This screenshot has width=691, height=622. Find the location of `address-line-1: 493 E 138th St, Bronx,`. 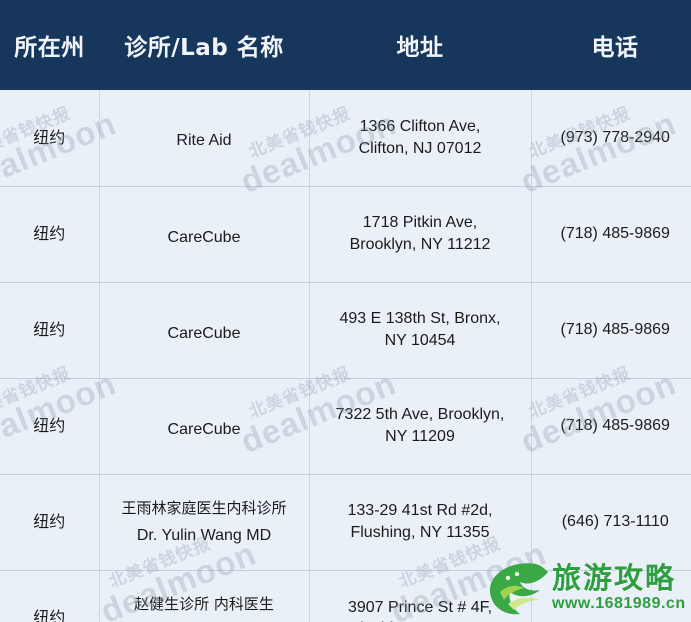

address-line-1: 493 E 138th St, Bronx, is located at coordinates (420, 319).